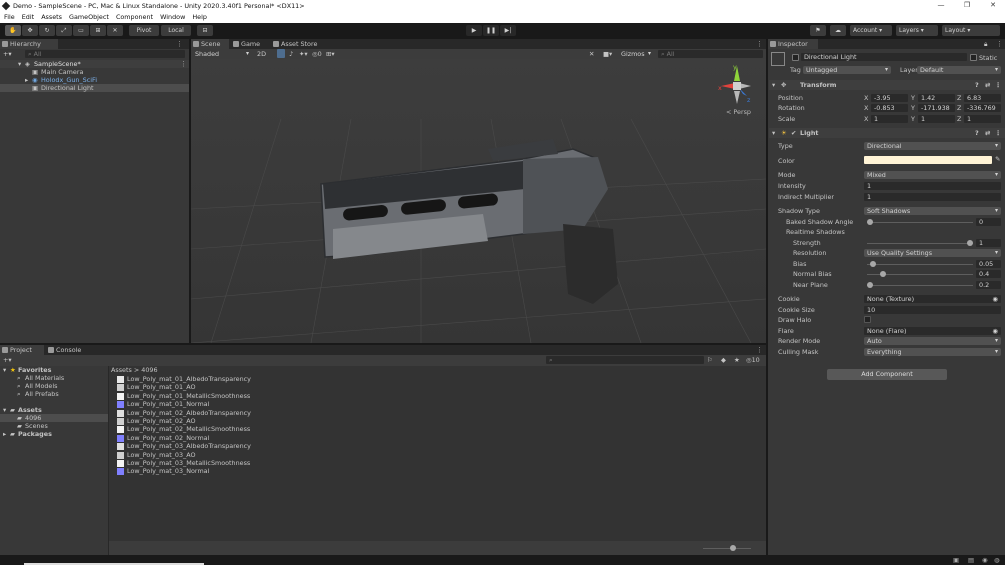 The image size is (1005, 565). Describe the element at coordinates (987, 133) in the screenshot. I see `preset-icon: ⇄` at that location.